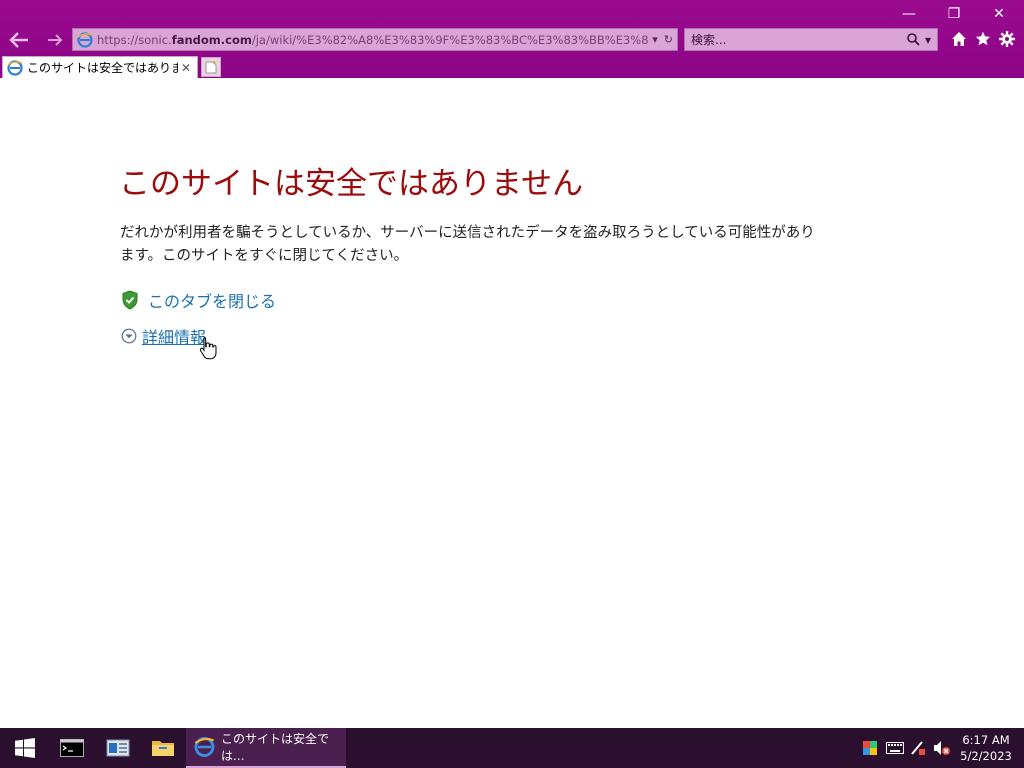 Image resolution: width=1024 pixels, height=768 pixels. Describe the element at coordinates (986, 740) in the screenshot. I see `clock-time: 6:17 AM` at that location.